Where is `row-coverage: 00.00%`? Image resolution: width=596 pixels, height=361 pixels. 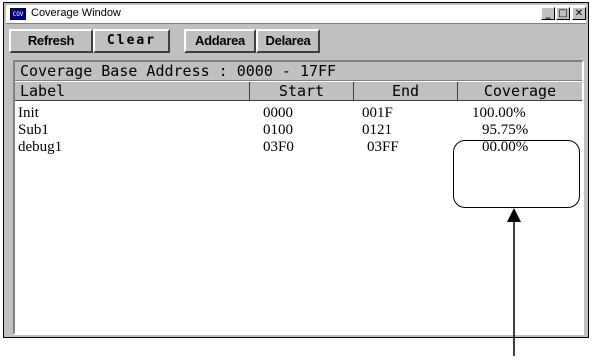
row-coverage: 00.00% is located at coordinates (505, 147).